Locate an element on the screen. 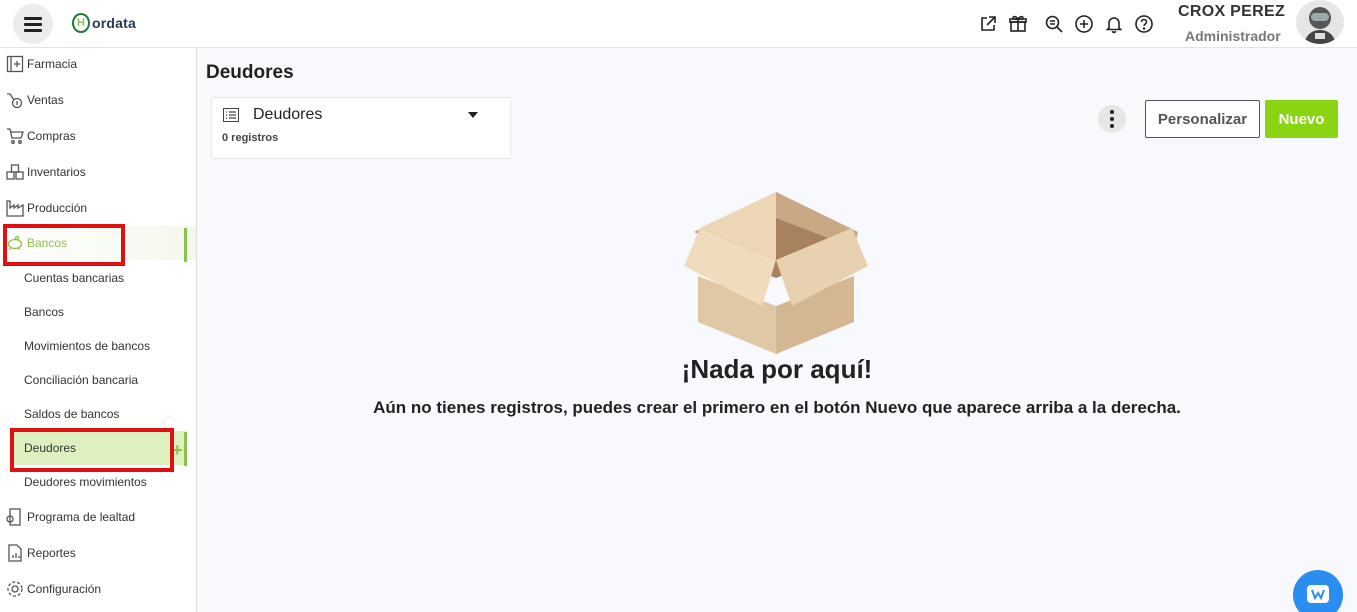 Image resolution: width=1357 pixels, height=612 pixels. sidebar-subitem-saldos-de-bancos: Saldos de bancos is located at coordinates (98, 414).